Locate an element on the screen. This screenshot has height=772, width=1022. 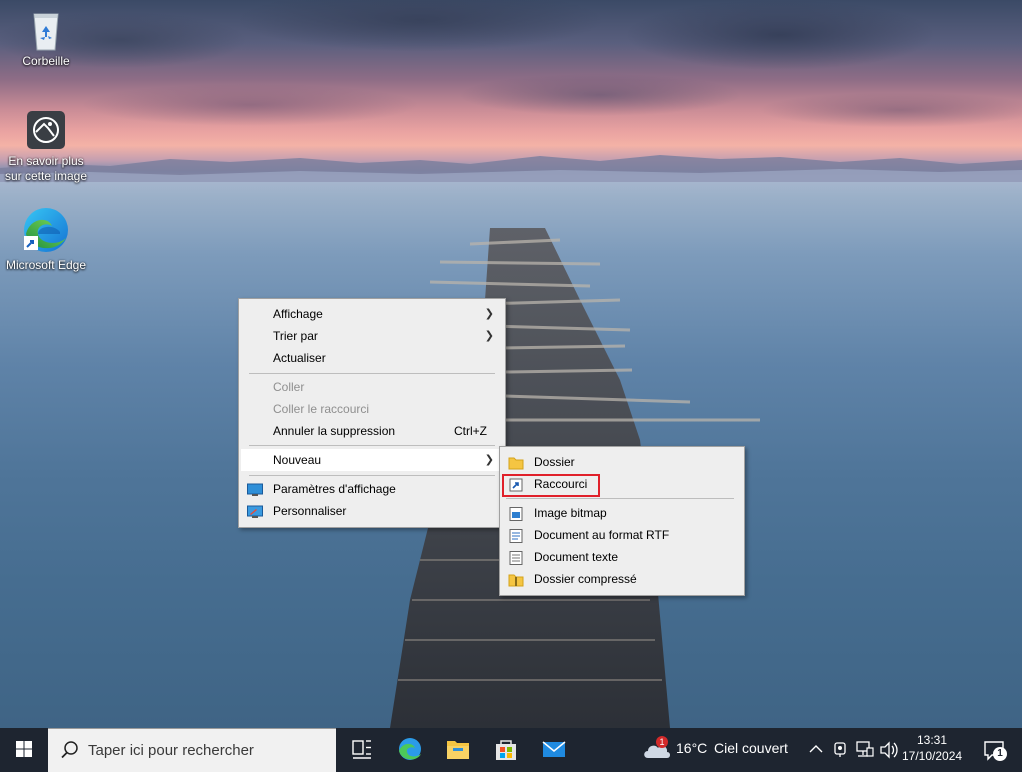
menu-item-actualiser: Actualiser is located at coordinates (372, 358).